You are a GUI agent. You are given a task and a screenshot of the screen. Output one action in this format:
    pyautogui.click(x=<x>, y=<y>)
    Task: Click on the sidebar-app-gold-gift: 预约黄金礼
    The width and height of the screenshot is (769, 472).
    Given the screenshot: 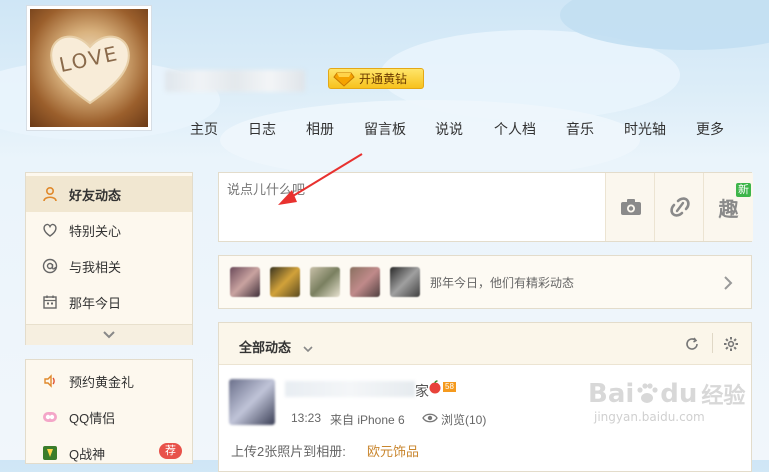 What is the action you would take?
    pyautogui.click(x=109, y=381)
    